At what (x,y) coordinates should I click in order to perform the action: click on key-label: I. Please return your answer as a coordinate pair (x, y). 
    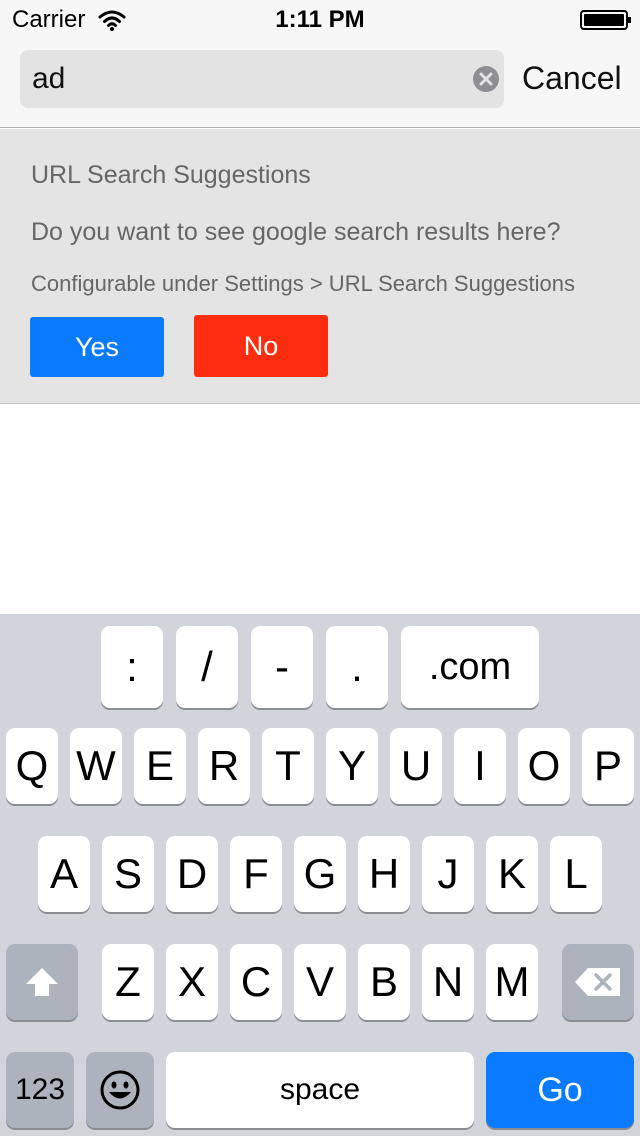
    Looking at the image, I should click on (480, 765).